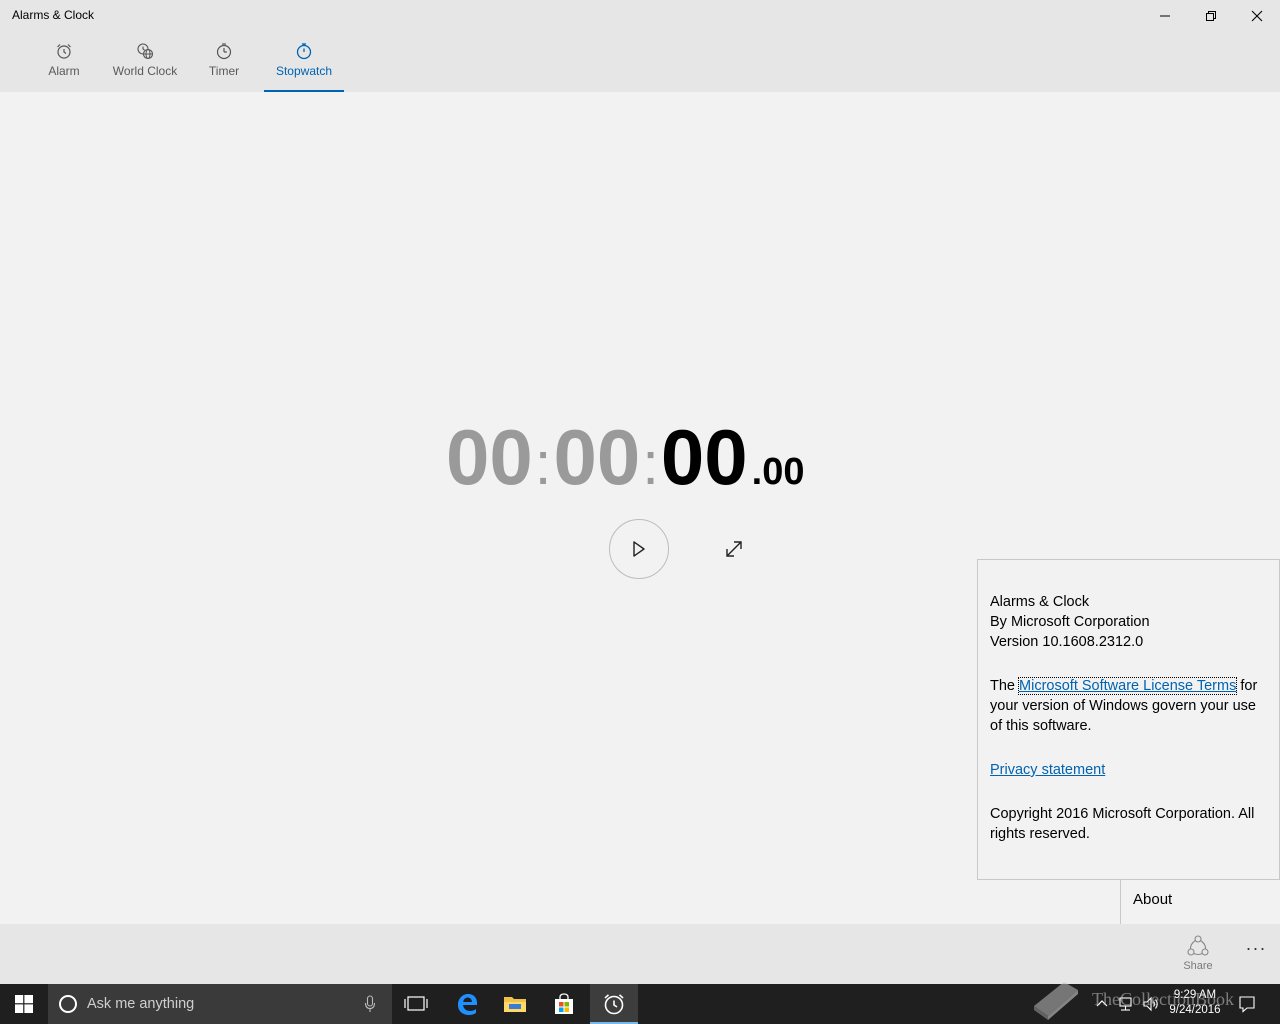  I want to click on alarms-clock-taskbar-button, so click(614, 1004).